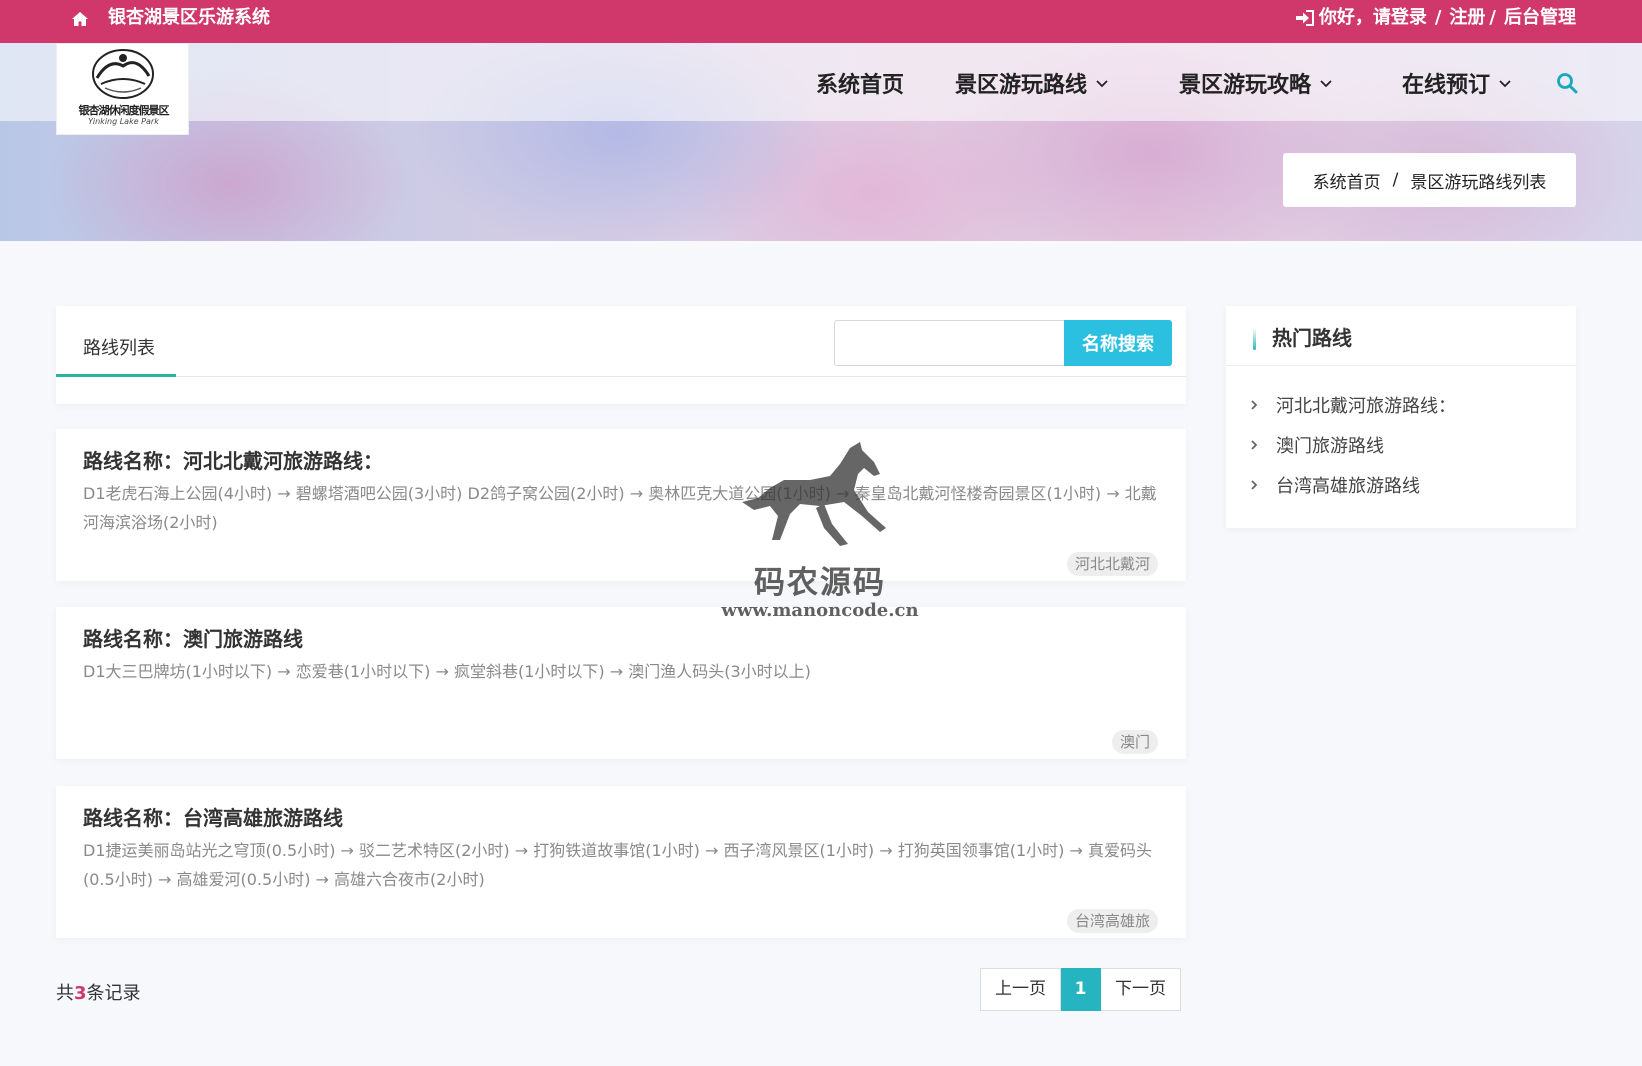 The width and height of the screenshot is (1642, 1066). I want to click on site-name: 银杏湖景区乐游系统, so click(189, 18).